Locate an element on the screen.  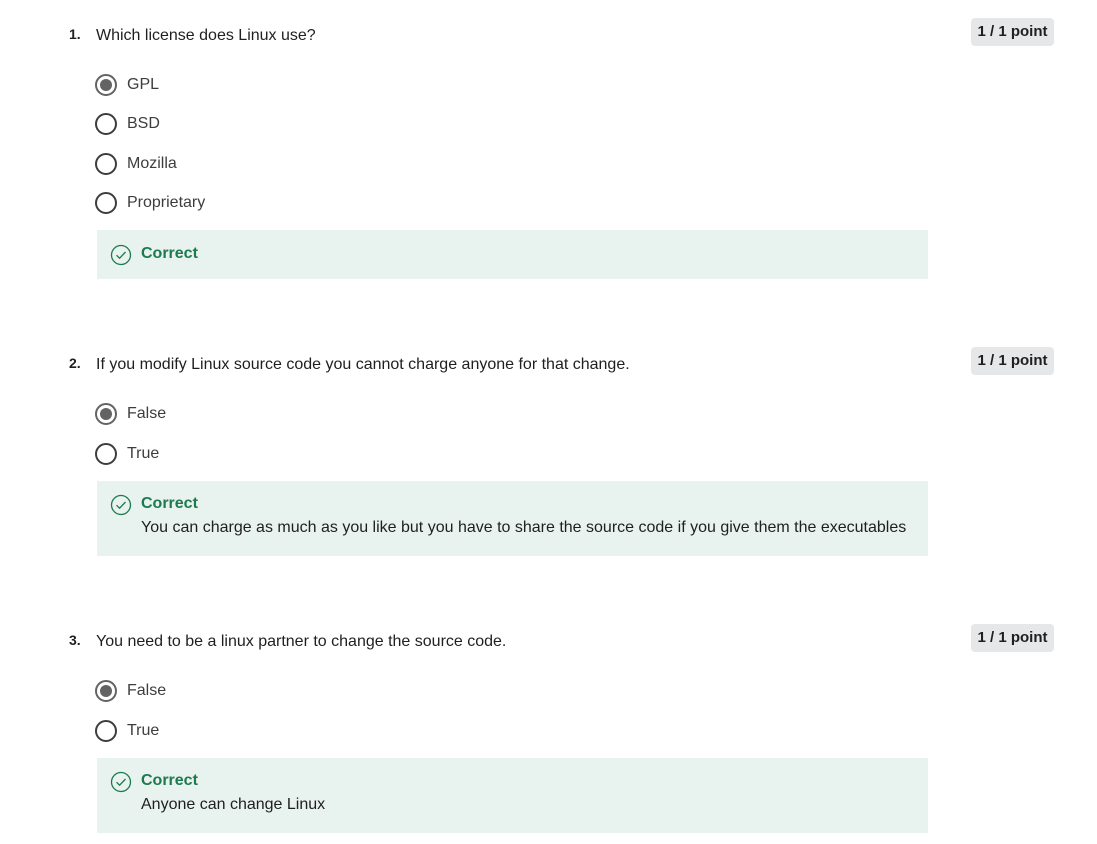
option-mozilla: Mozilla is located at coordinates (136, 164).